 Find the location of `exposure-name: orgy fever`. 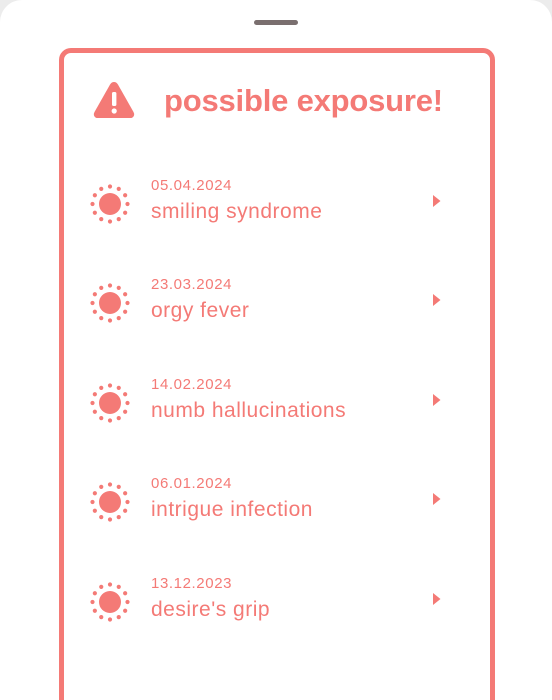

exposure-name: orgy fever is located at coordinates (200, 310).